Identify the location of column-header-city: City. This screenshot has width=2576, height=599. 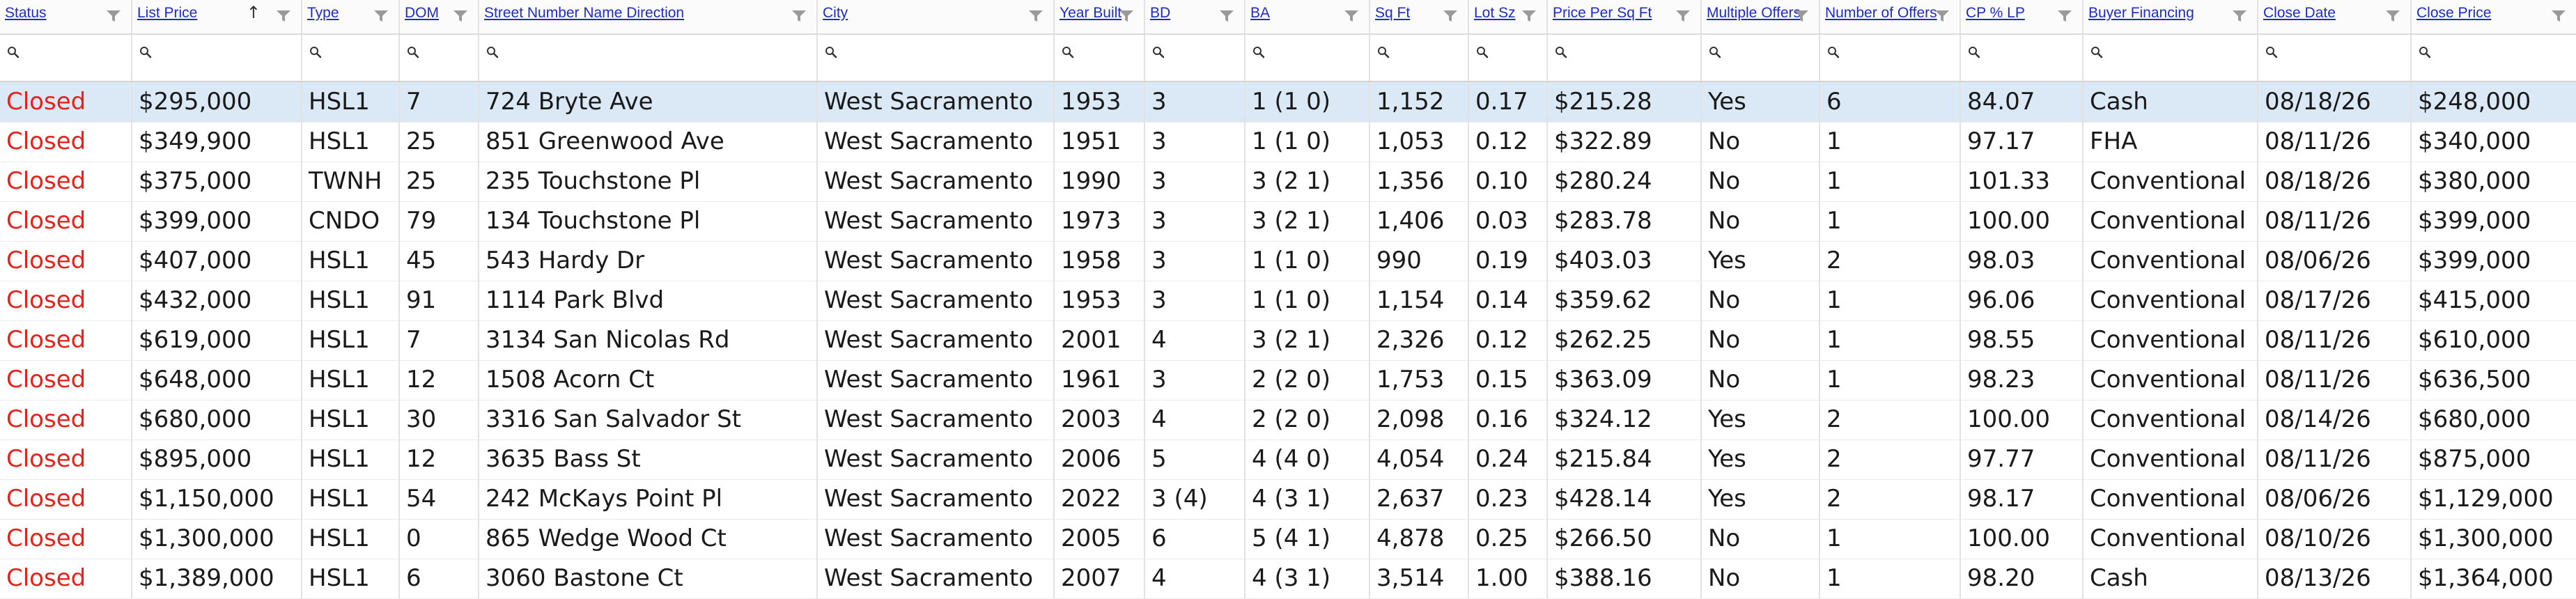
(936, 16).